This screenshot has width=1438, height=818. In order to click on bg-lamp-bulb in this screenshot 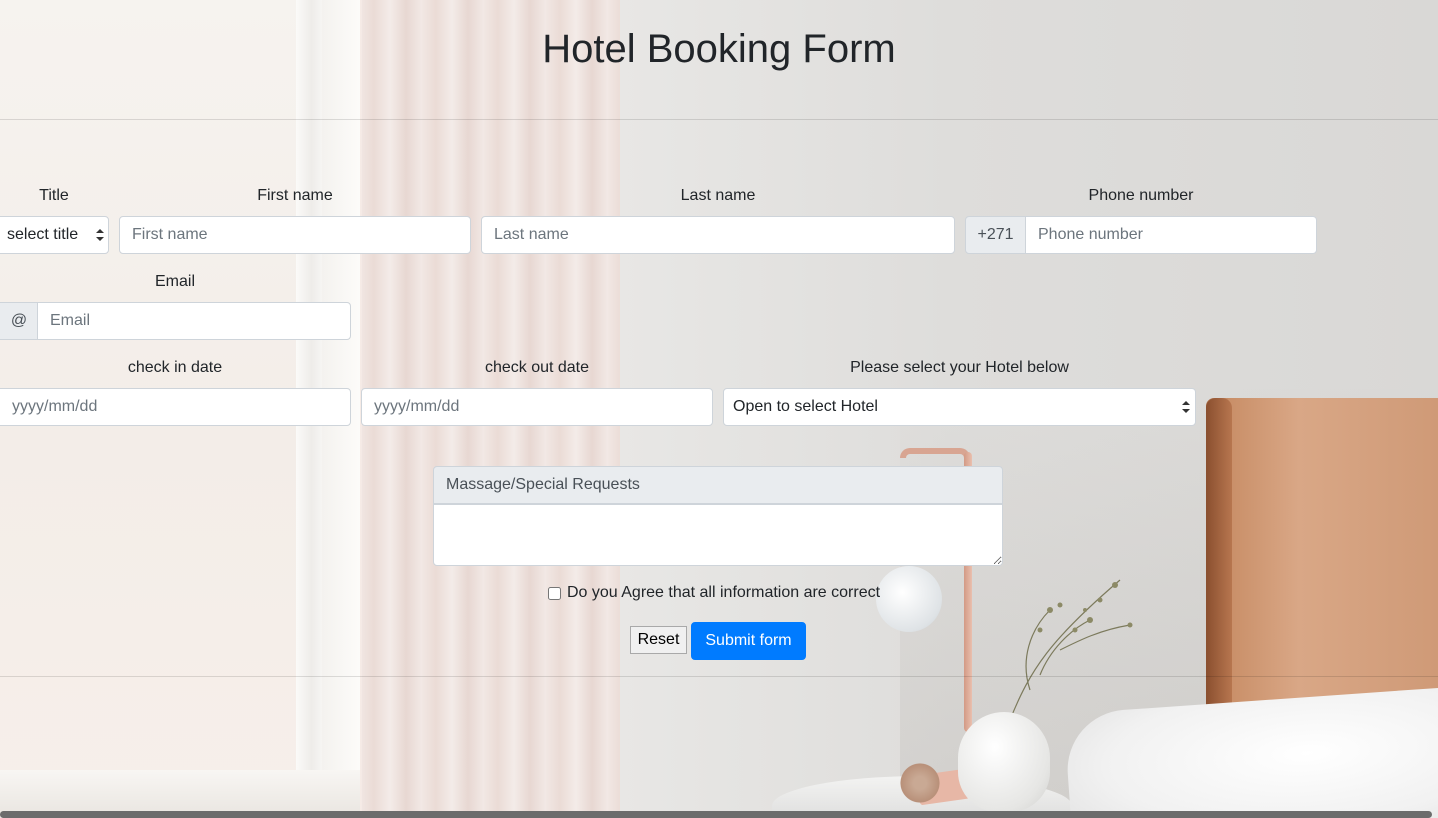, I will do `click(909, 599)`.